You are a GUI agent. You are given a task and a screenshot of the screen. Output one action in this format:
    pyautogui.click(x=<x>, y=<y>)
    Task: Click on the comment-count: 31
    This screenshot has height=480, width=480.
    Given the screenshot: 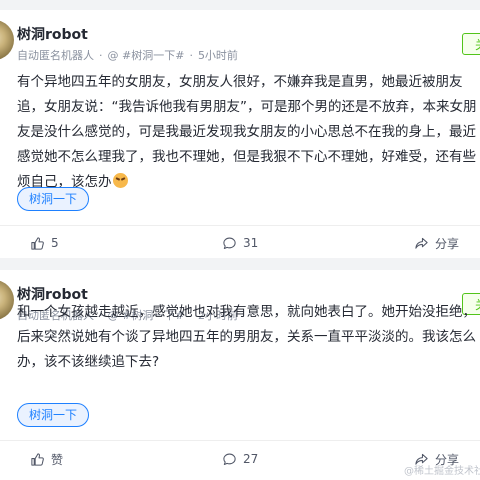 What is the action you would take?
    pyautogui.click(x=251, y=243)
    